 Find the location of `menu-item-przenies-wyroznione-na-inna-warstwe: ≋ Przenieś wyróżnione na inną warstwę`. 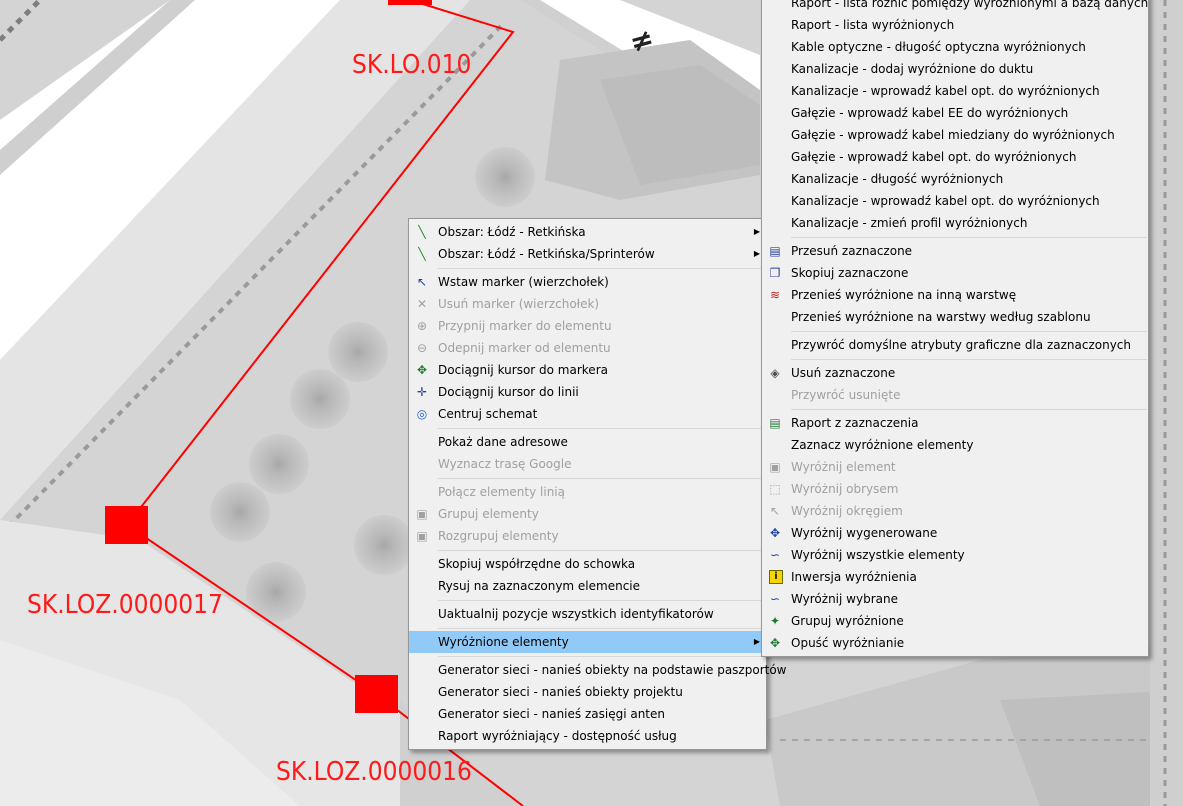

menu-item-przenies-wyroznione-na-inna-warstwe: ≋ Przenieś wyróżnione na inną warstwę is located at coordinates (955, 295).